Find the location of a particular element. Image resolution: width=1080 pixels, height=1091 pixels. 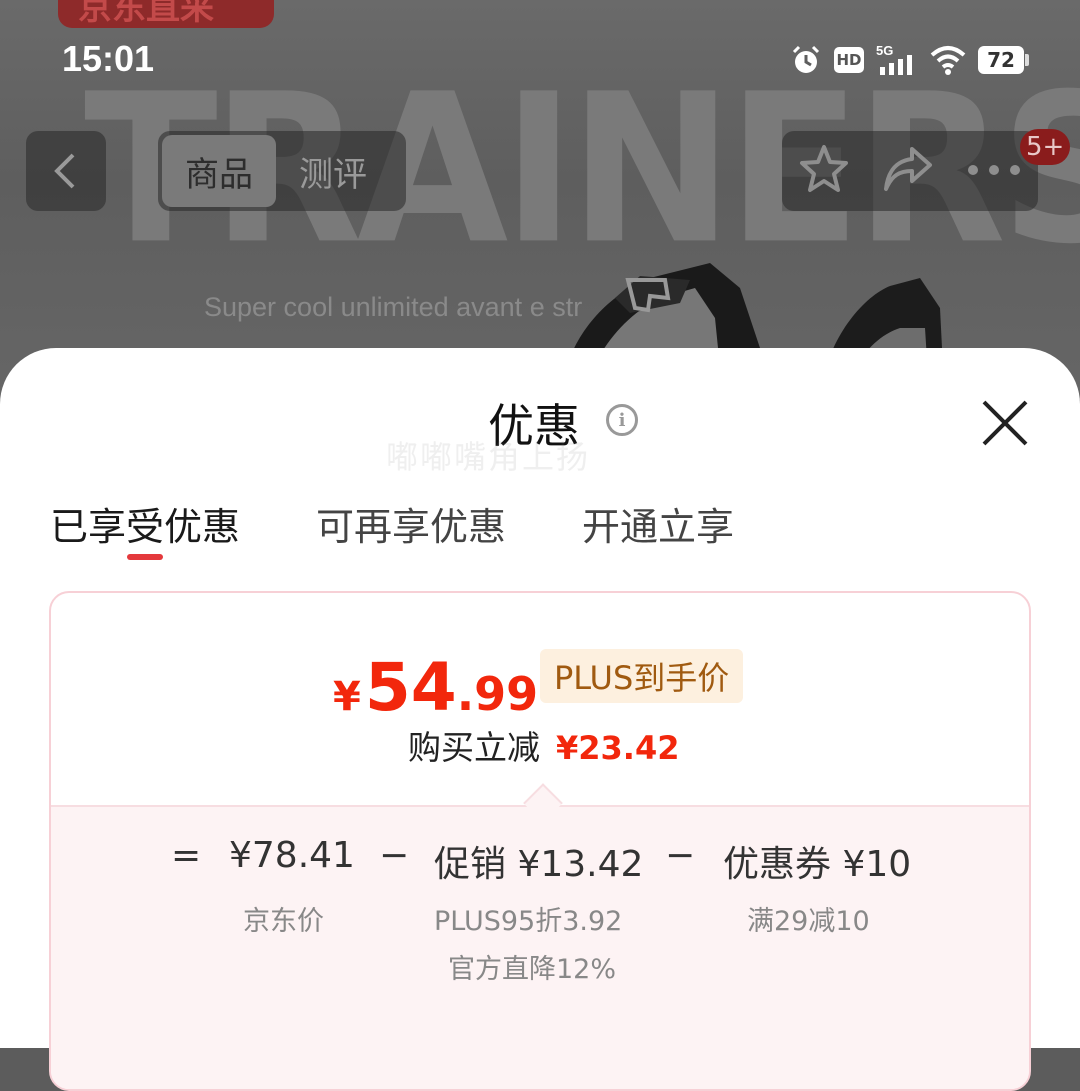

promo-discount: 促销 ¥13.42 is located at coordinates (539, 864).